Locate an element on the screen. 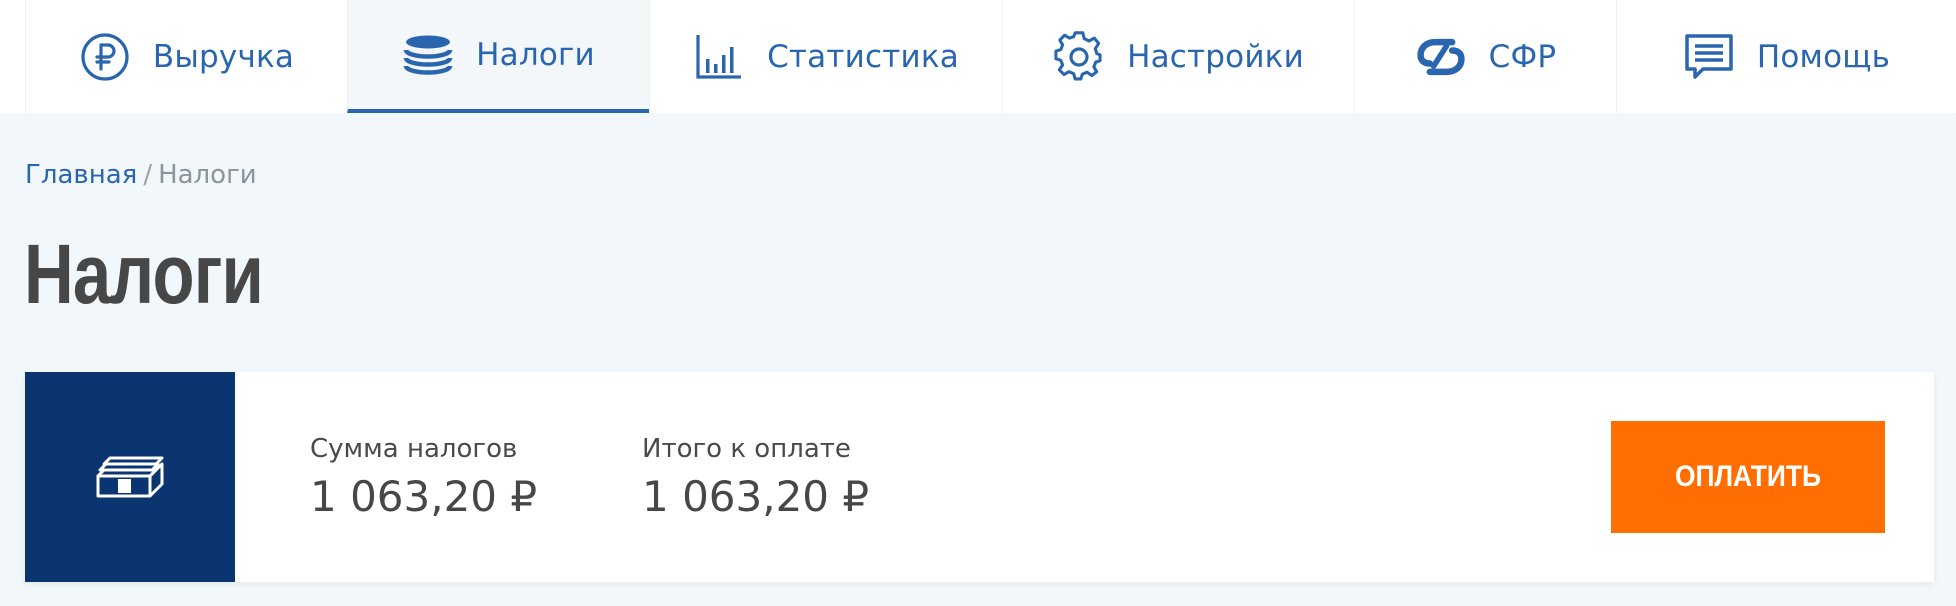  coins-stack-icon is located at coordinates (428, 55).